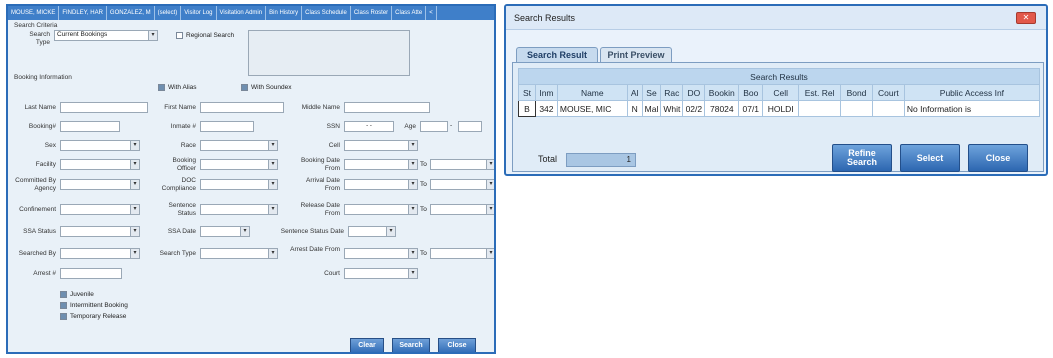 This screenshot has width=1053, height=358. What do you see at coordinates (284, 13) in the screenshot?
I see `tab-bin-history: Bin History` at bounding box center [284, 13].